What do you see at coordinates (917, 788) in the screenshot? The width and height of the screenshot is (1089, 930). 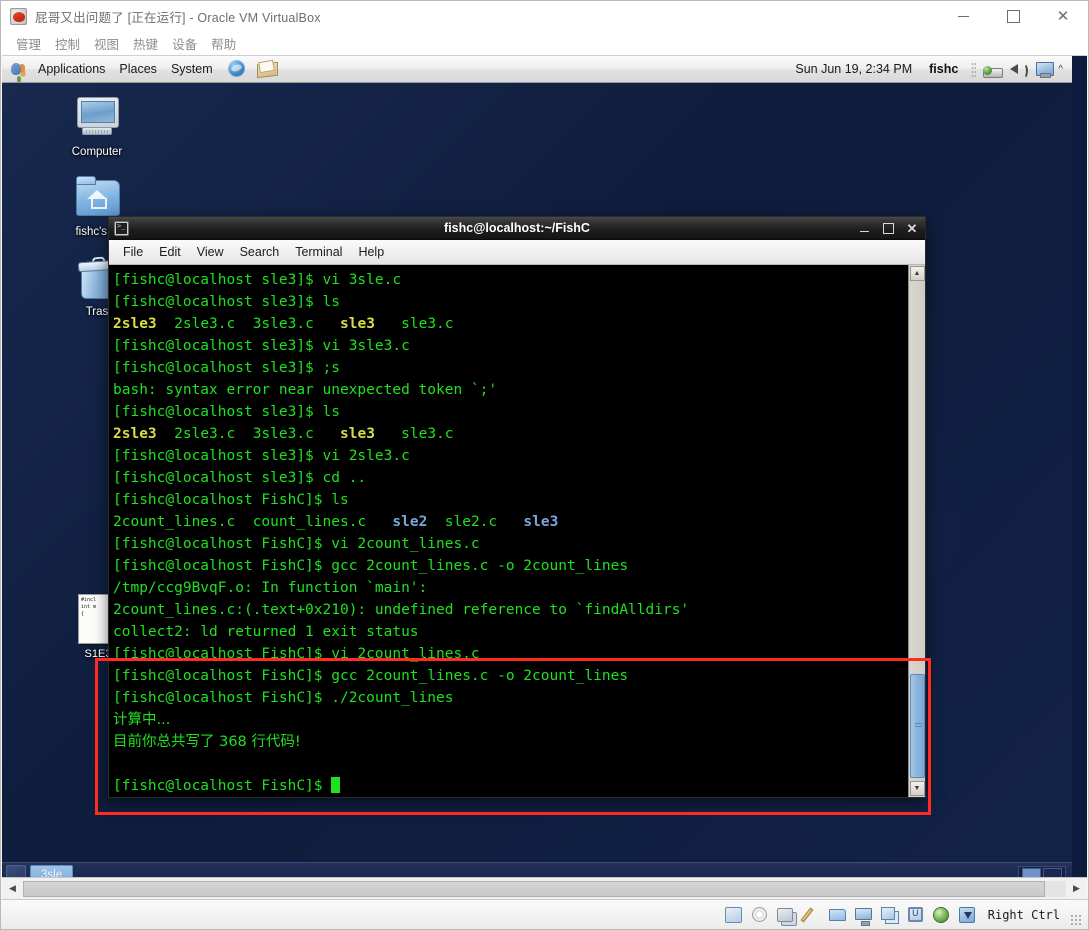 I see `scroll-down-icon: ▼` at bounding box center [917, 788].